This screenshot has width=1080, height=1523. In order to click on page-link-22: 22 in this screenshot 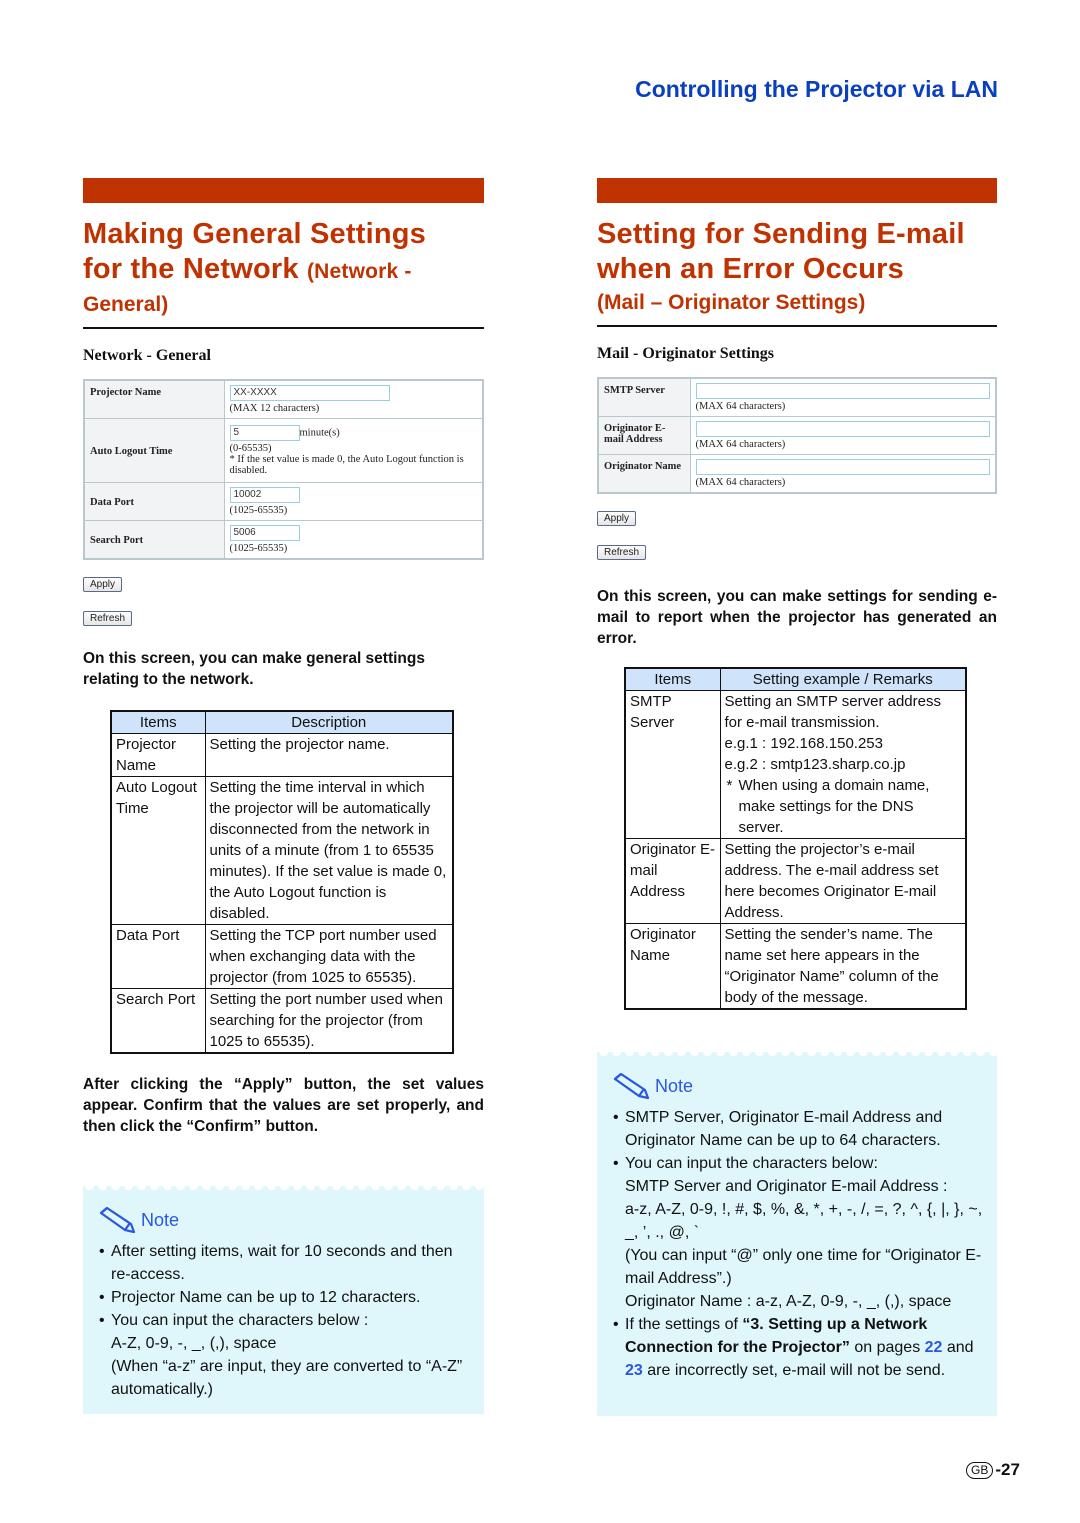, I will do `click(934, 1347)`.